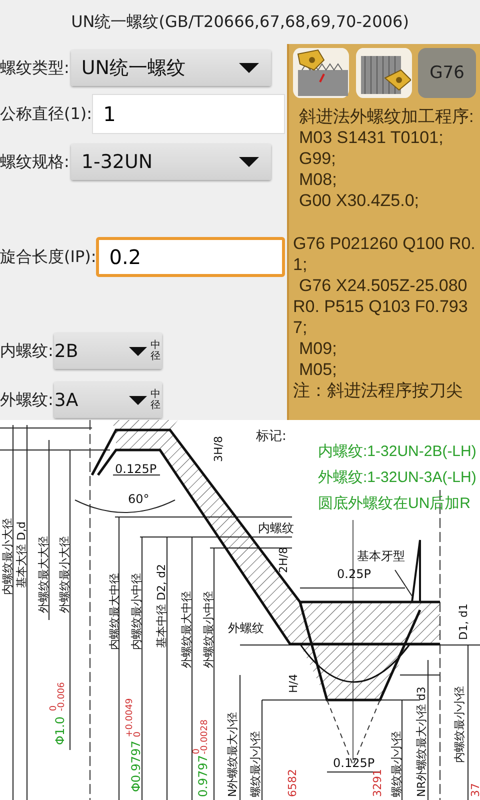 The image size is (480, 800). Describe the element at coordinates (474, 790) in the screenshot. I see `dimension-value: 37` at that location.